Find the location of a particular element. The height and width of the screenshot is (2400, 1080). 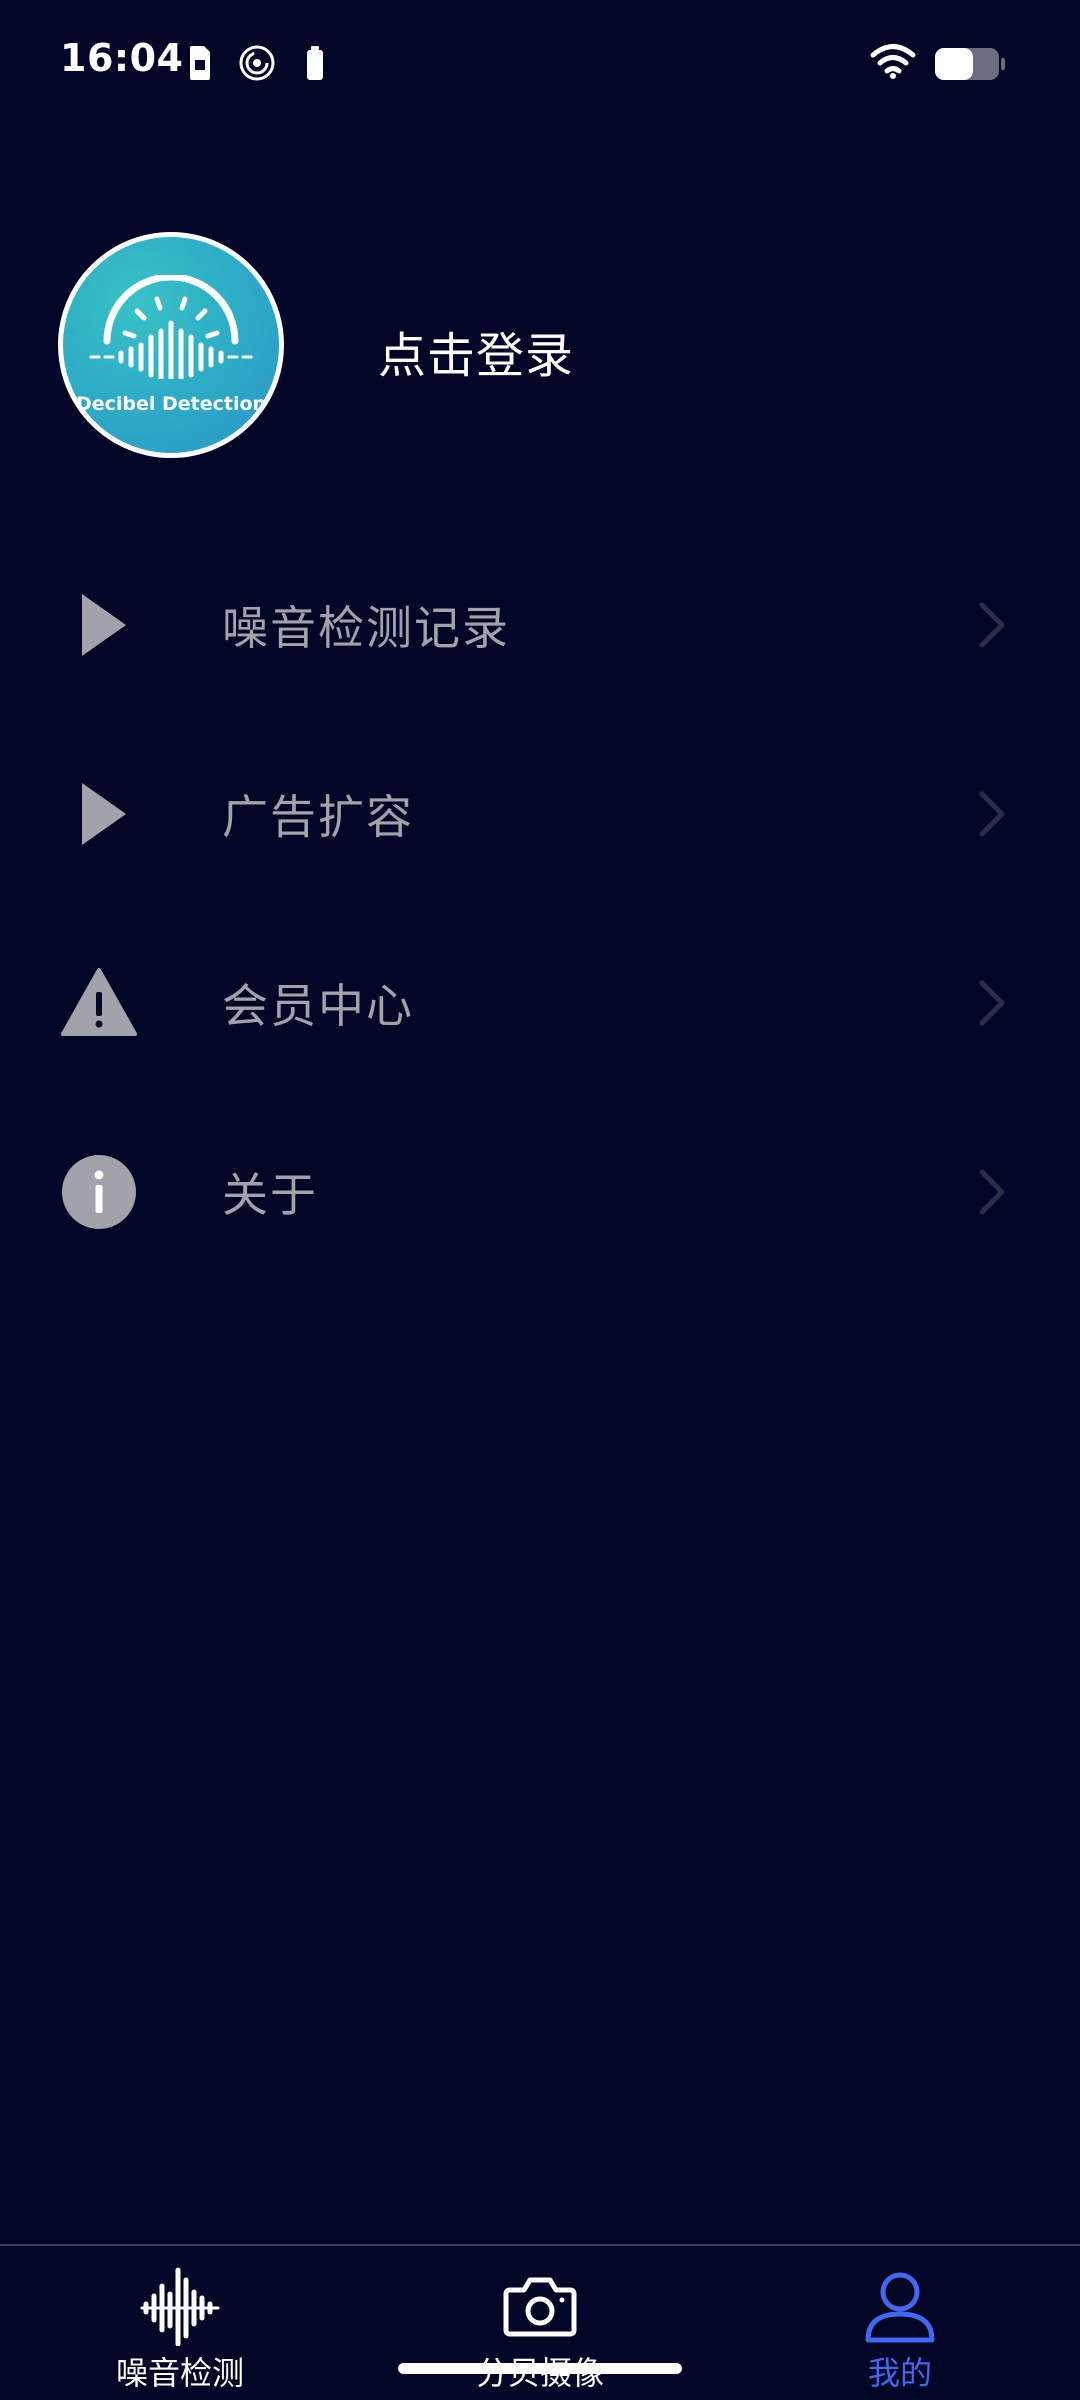

tab-label: 我的 is located at coordinates (899, 2373).